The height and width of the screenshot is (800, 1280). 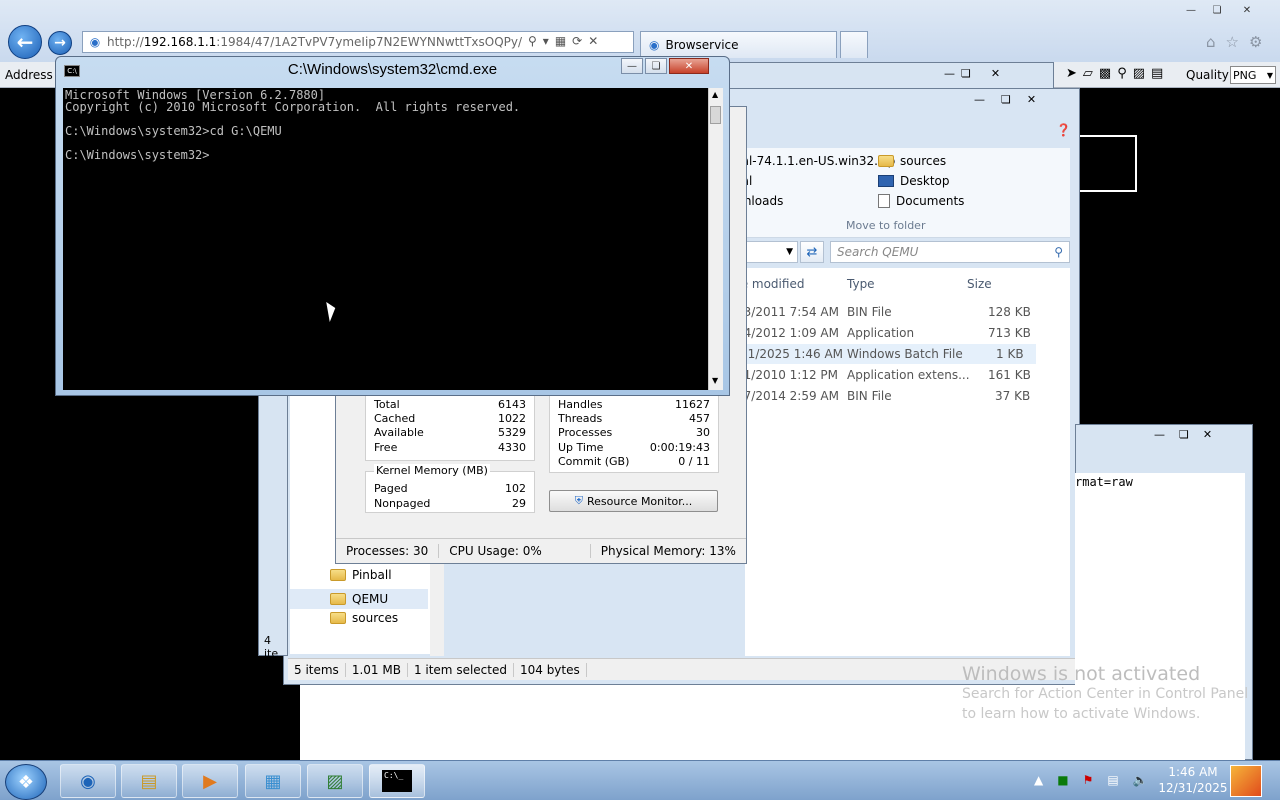 I want to click on quick-sources: sources, so click(x=912, y=161).